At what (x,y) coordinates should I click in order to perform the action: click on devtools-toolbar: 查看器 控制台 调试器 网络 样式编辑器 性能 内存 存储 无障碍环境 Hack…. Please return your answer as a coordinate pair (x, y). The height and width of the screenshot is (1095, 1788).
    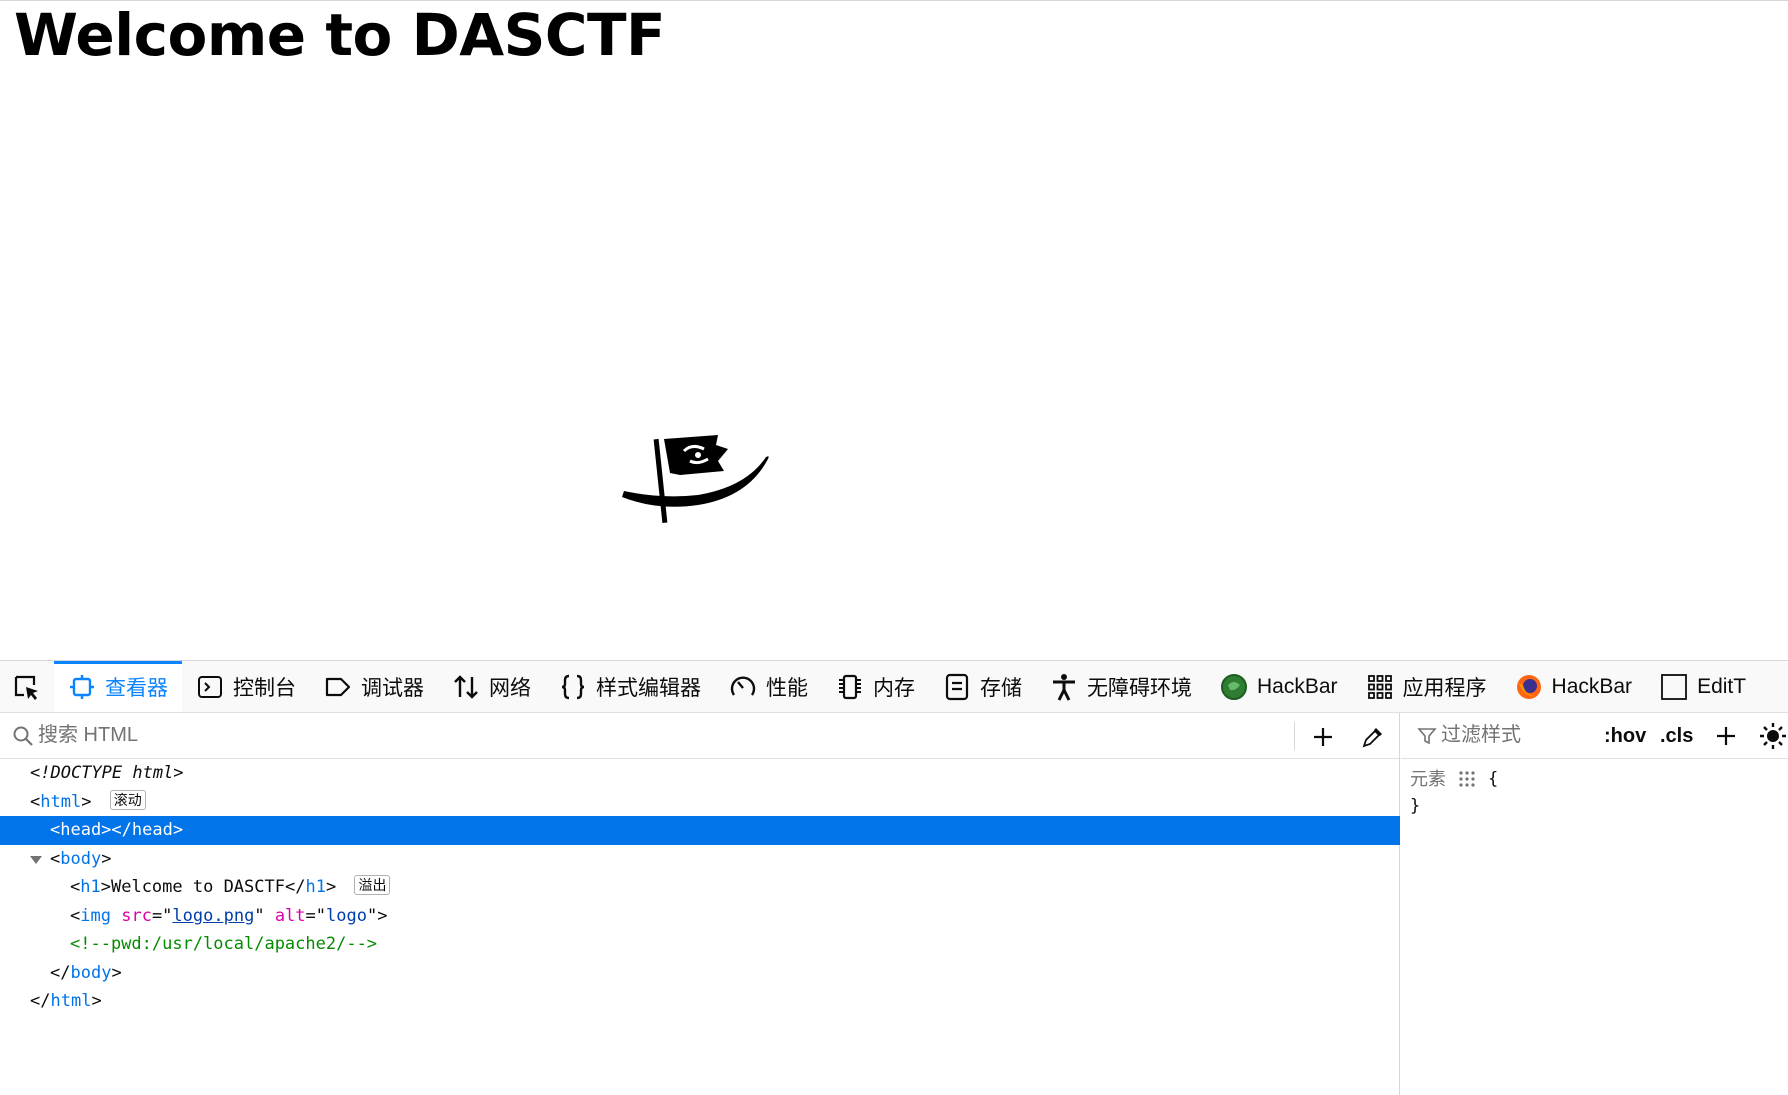
    Looking at the image, I should click on (894, 687).